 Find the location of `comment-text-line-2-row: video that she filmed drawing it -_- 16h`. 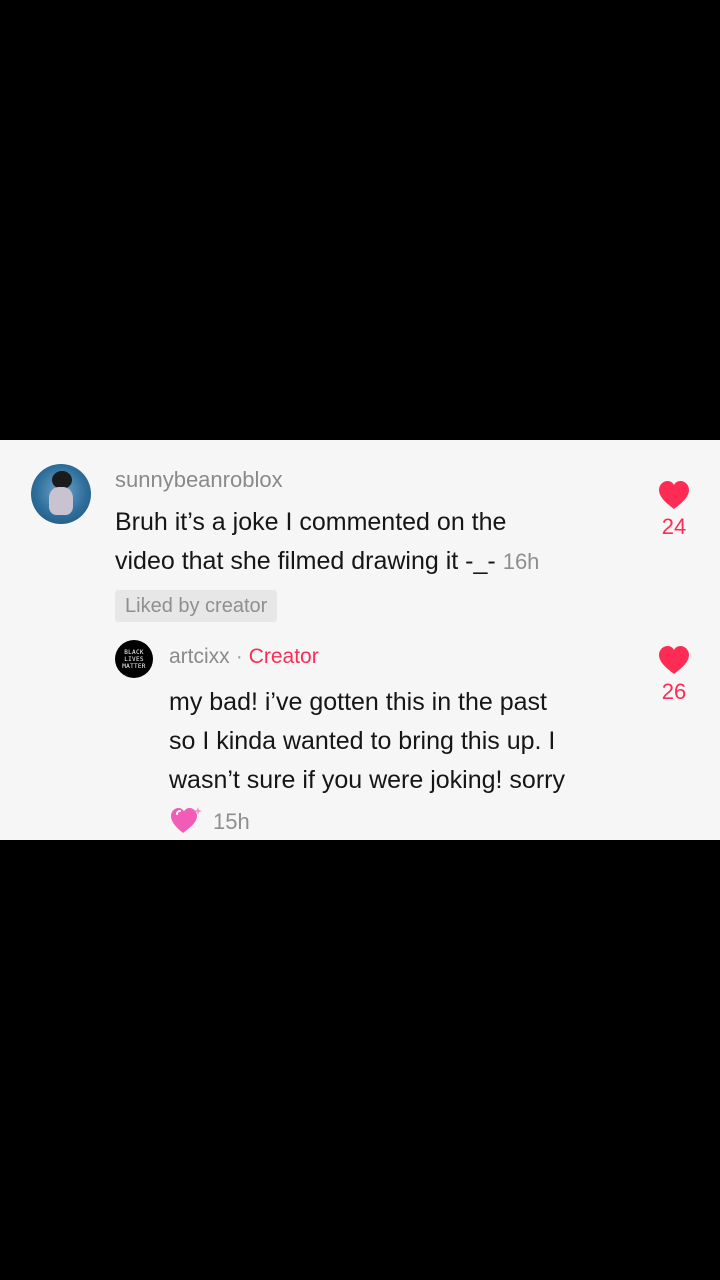

comment-text-line-2-row: video that she filmed drawing it -_- 16h is located at coordinates (327, 561).